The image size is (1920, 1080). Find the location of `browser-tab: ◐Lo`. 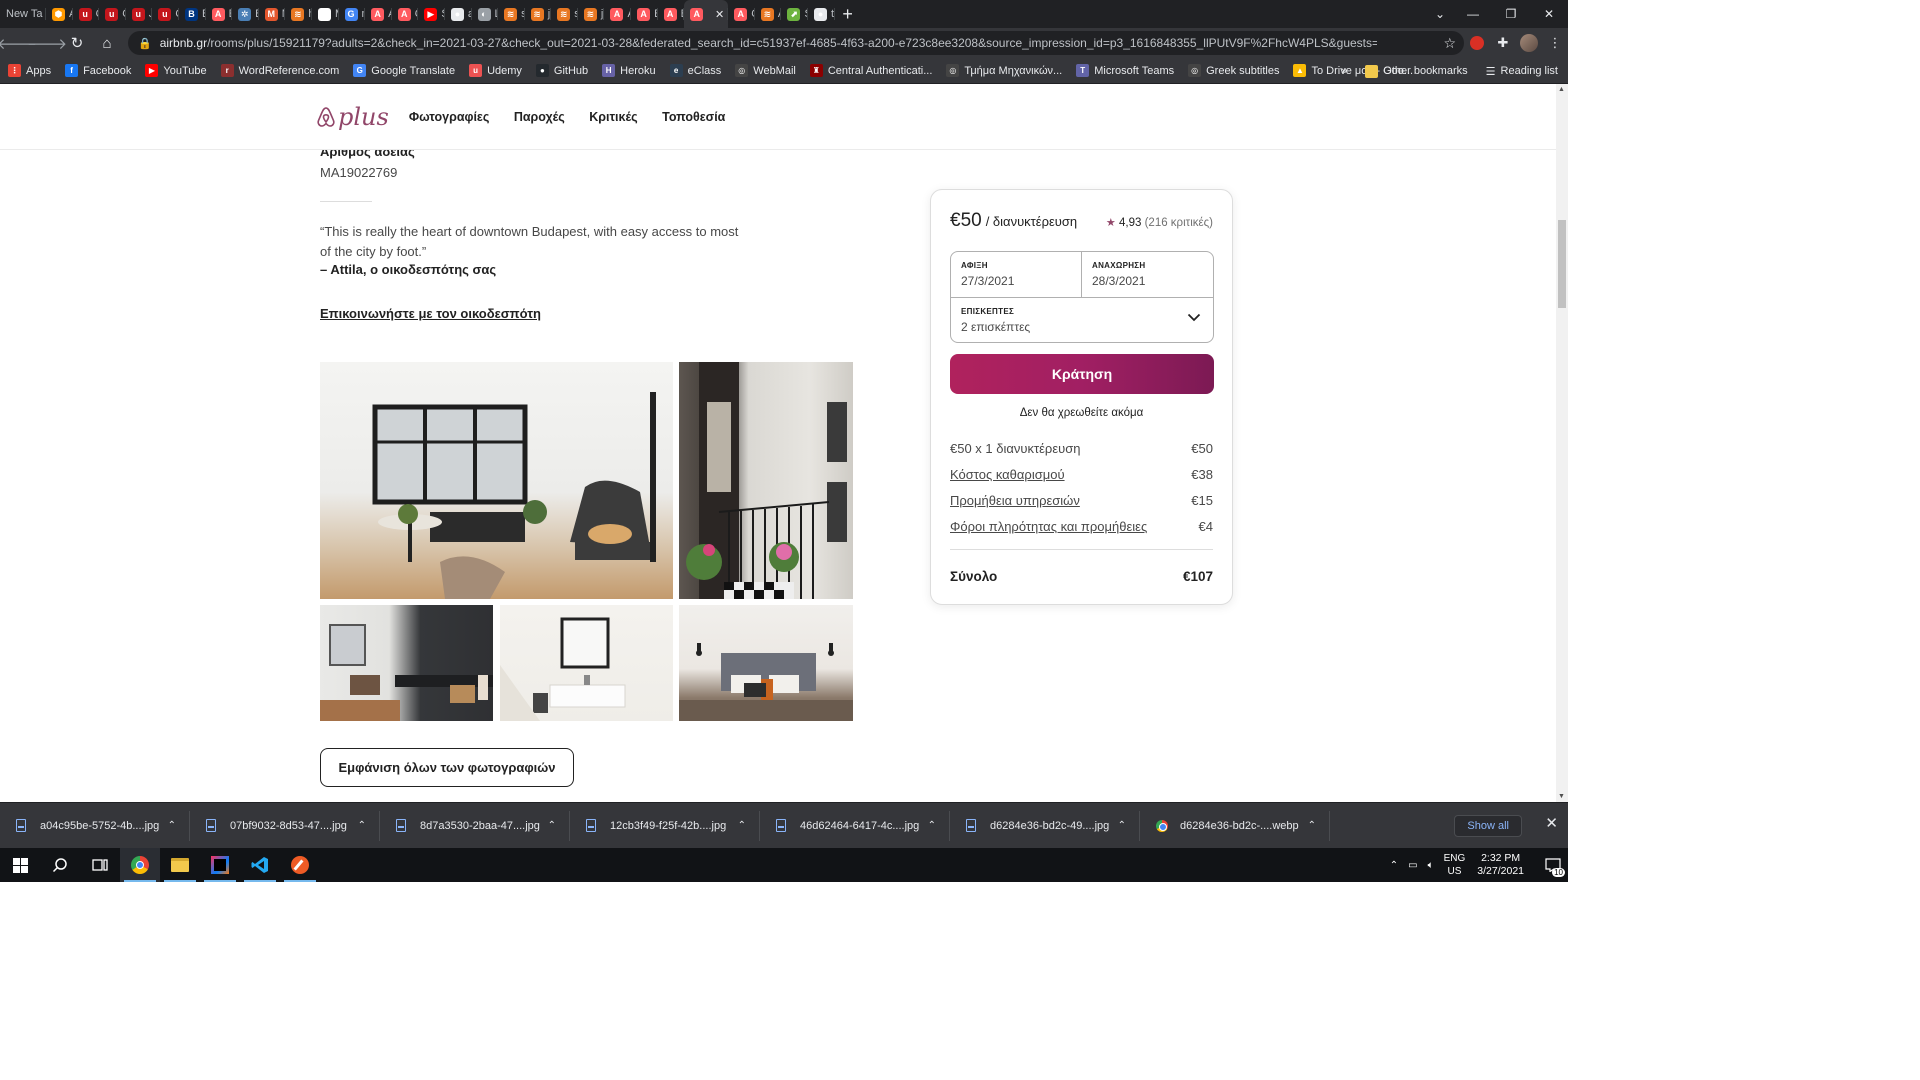

browser-tab: ◐Lo is located at coordinates (485, 14).